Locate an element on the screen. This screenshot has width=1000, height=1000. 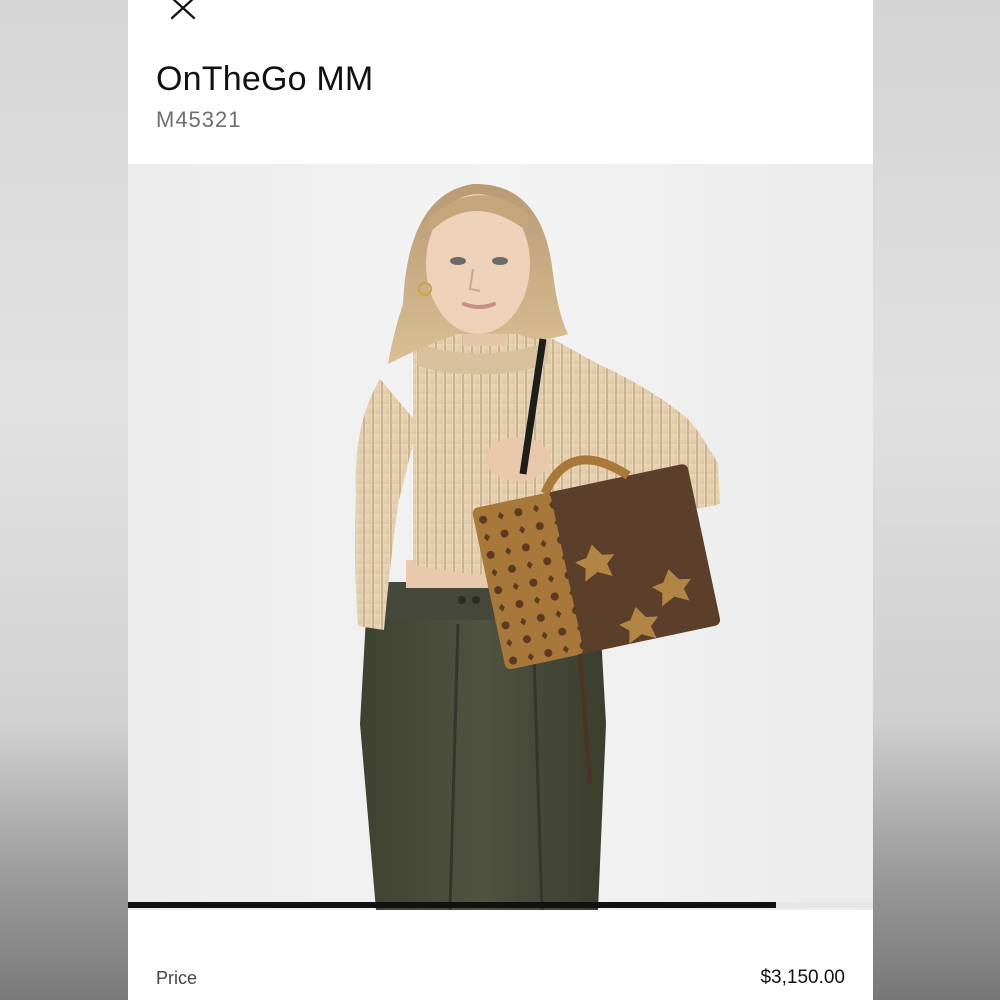
price-label: Price is located at coordinates (177, 978).